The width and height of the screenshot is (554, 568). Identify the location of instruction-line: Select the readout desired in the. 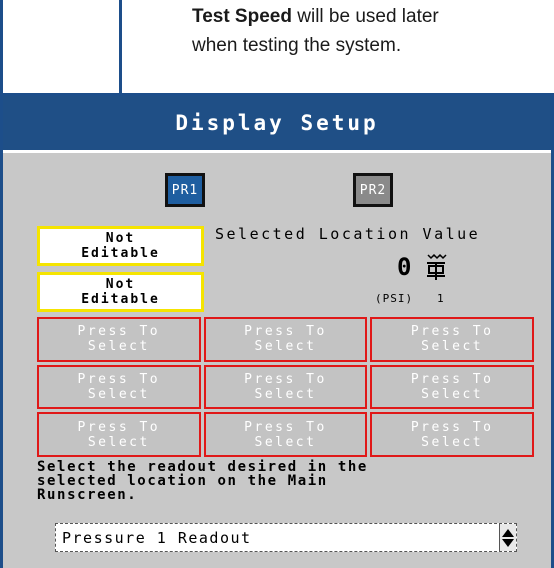
(202, 467).